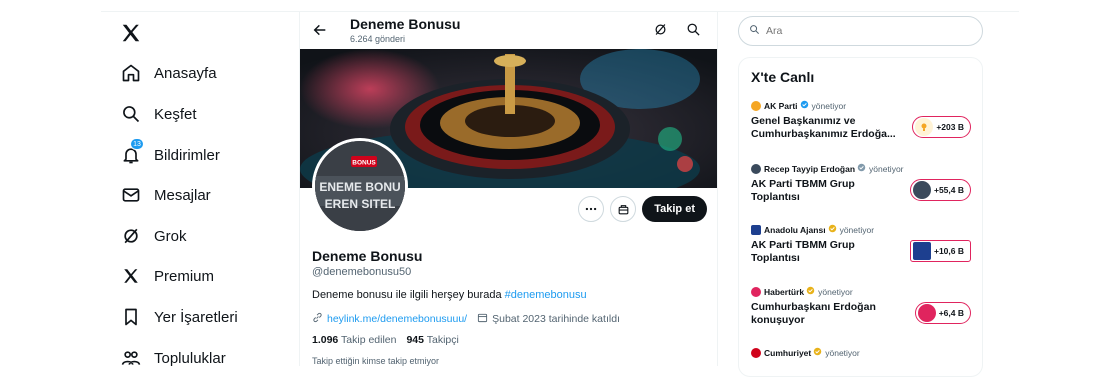  What do you see at coordinates (756, 352) in the screenshot?
I see `cumhuriyet-logo-icon` at bounding box center [756, 352].